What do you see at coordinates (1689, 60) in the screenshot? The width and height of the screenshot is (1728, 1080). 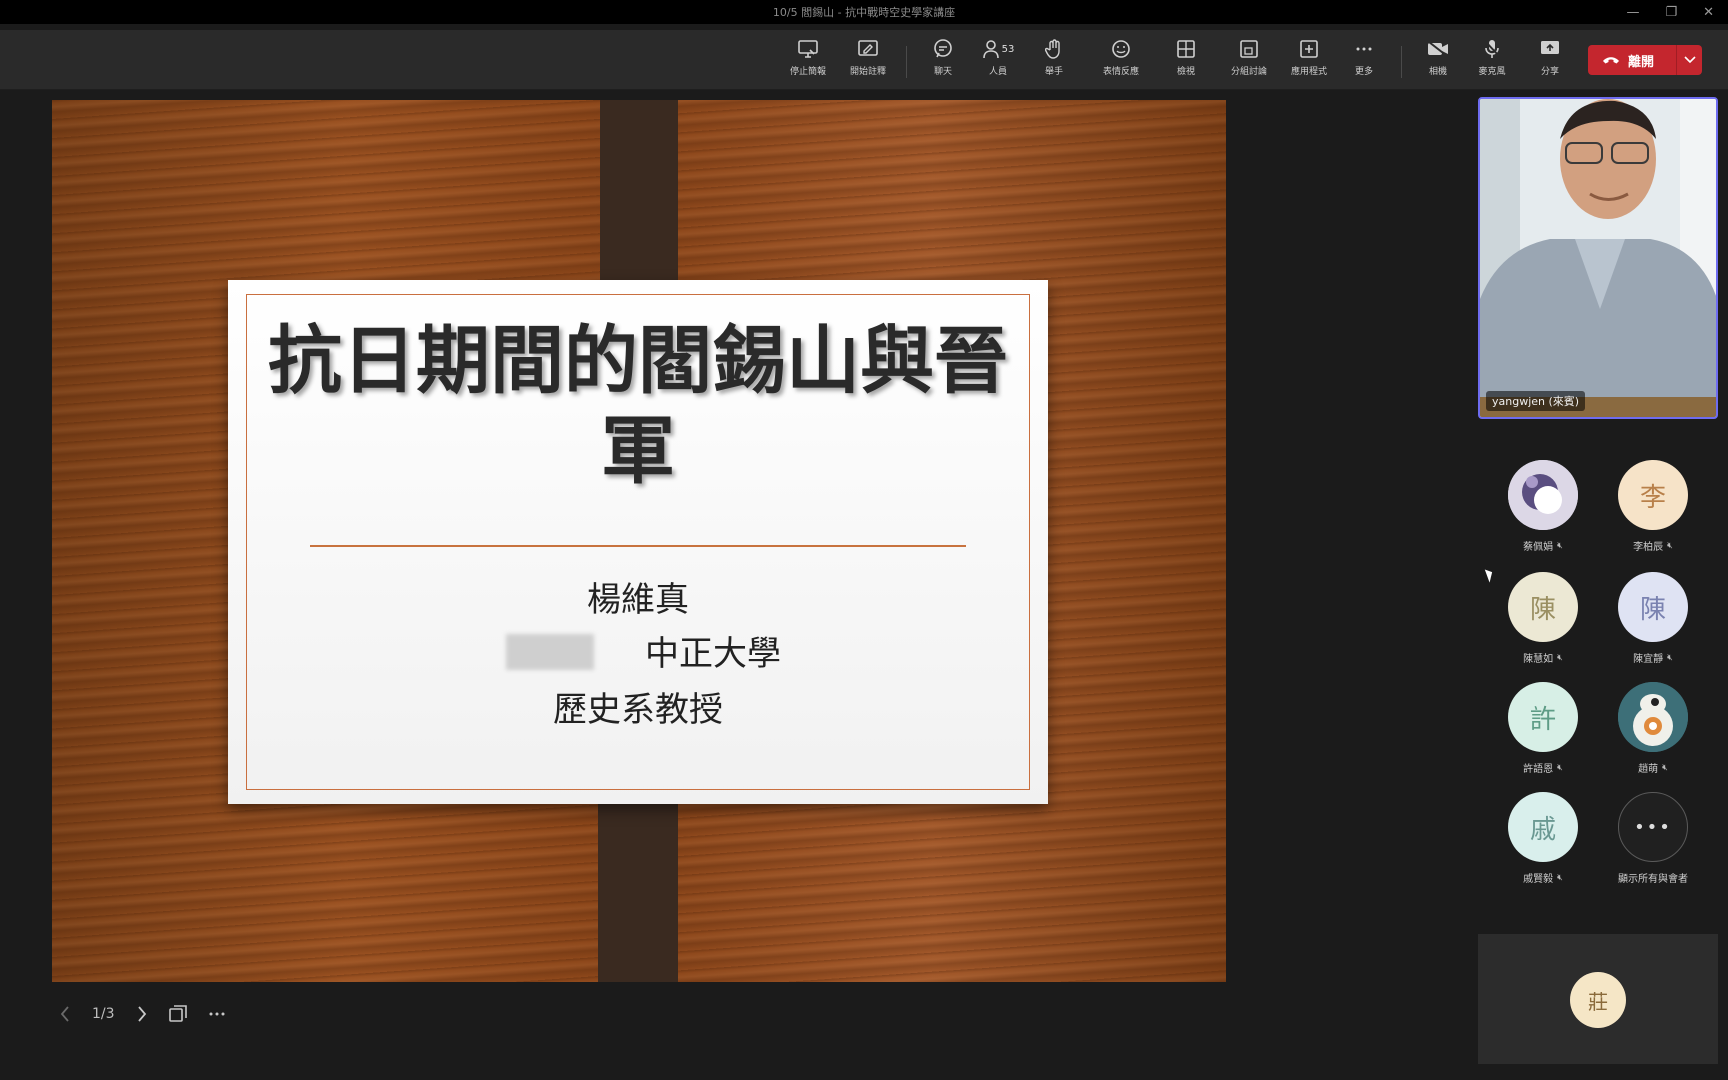 I see `leave-dropdown-chevron-icon` at bounding box center [1689, 60].